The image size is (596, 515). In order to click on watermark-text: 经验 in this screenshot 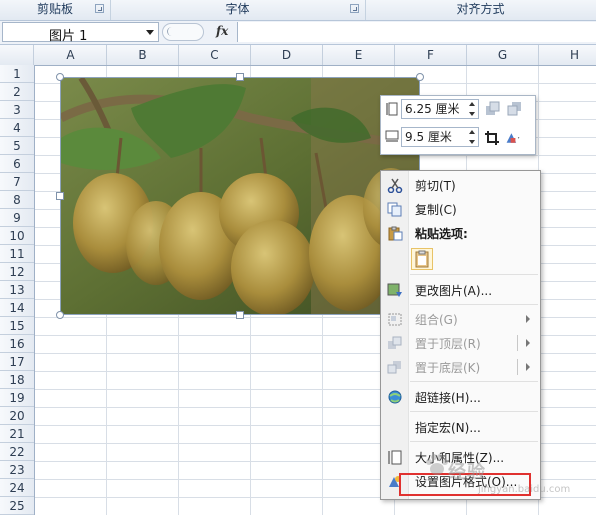, I will do `click(467, 472)`.